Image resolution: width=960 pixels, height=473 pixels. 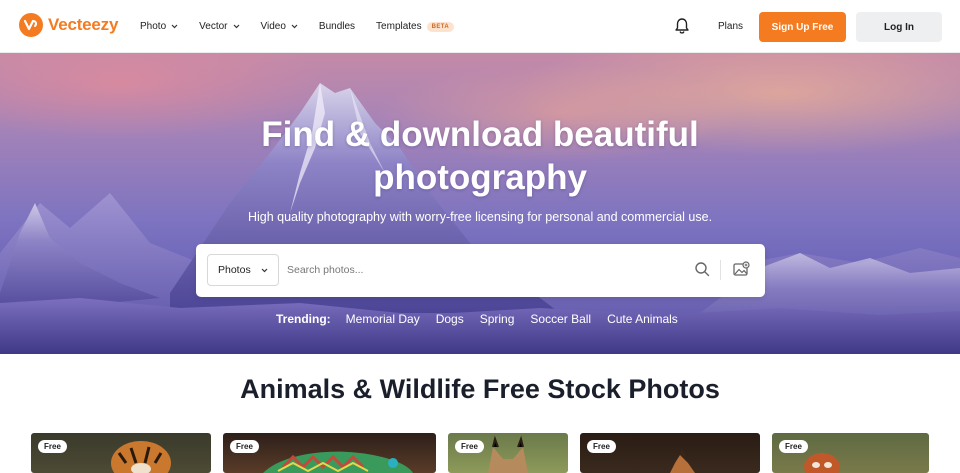 I want to click on photo-card-tiger: Free, so click(x=121, y=453).